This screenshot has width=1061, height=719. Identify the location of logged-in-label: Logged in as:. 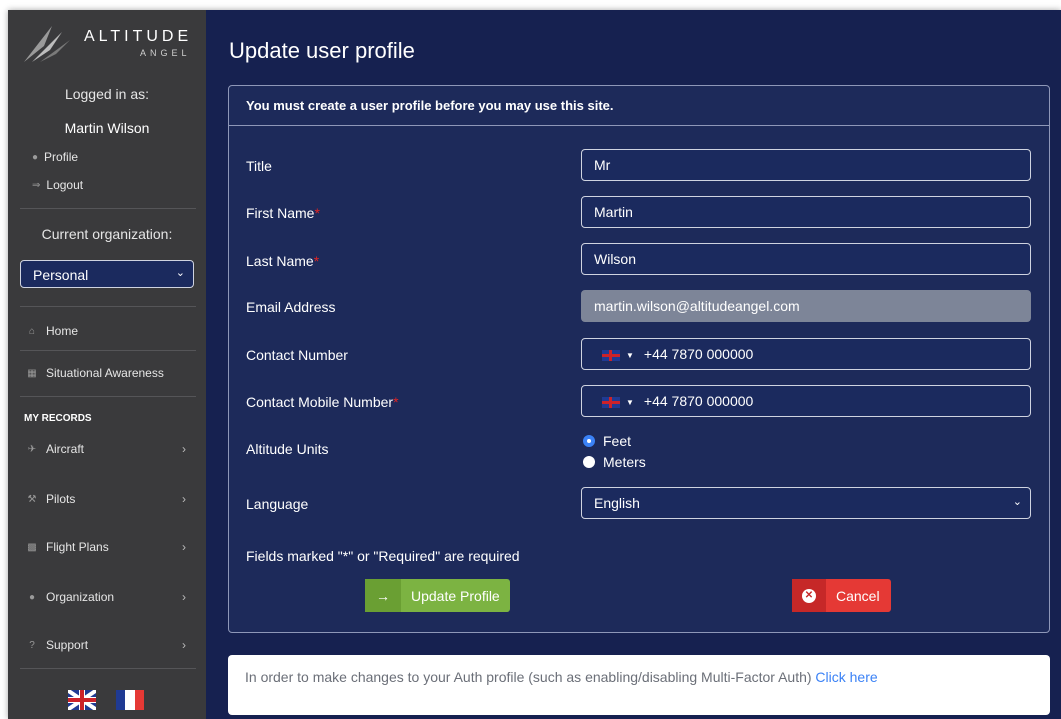
(107, 94).